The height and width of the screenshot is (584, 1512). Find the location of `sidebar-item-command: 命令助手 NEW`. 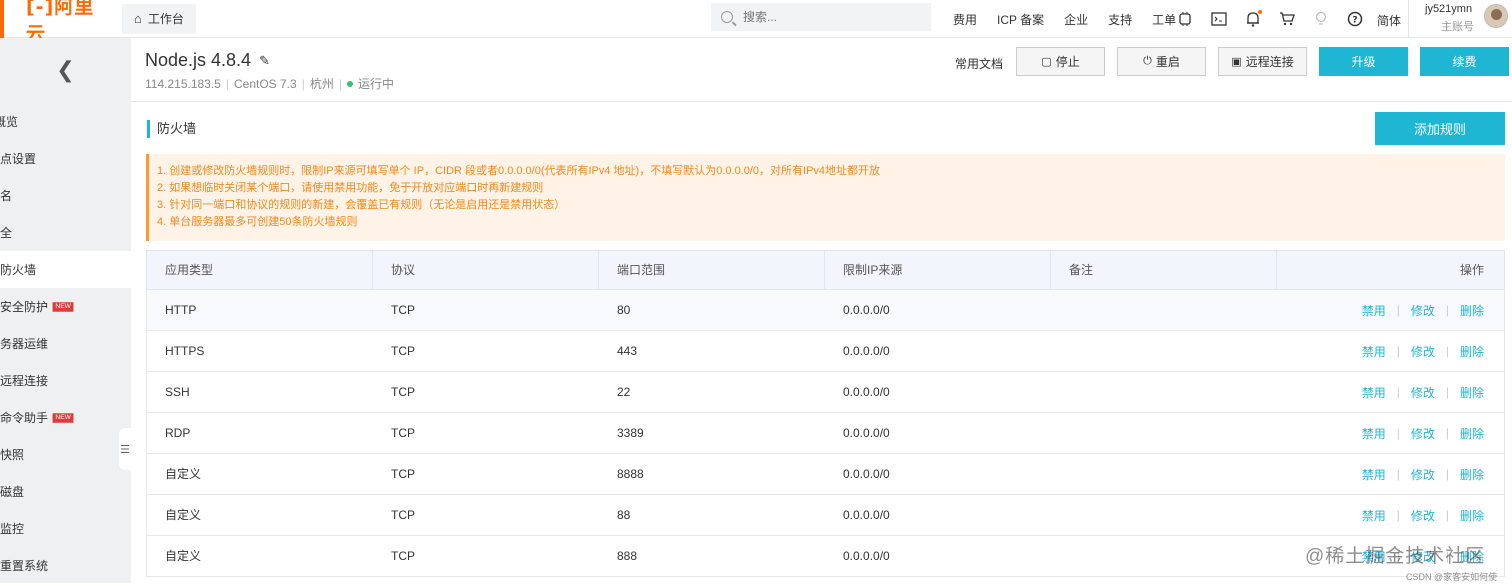

sidebar-item-command: 命令助手 NEW is located at coordinates (65, 417).